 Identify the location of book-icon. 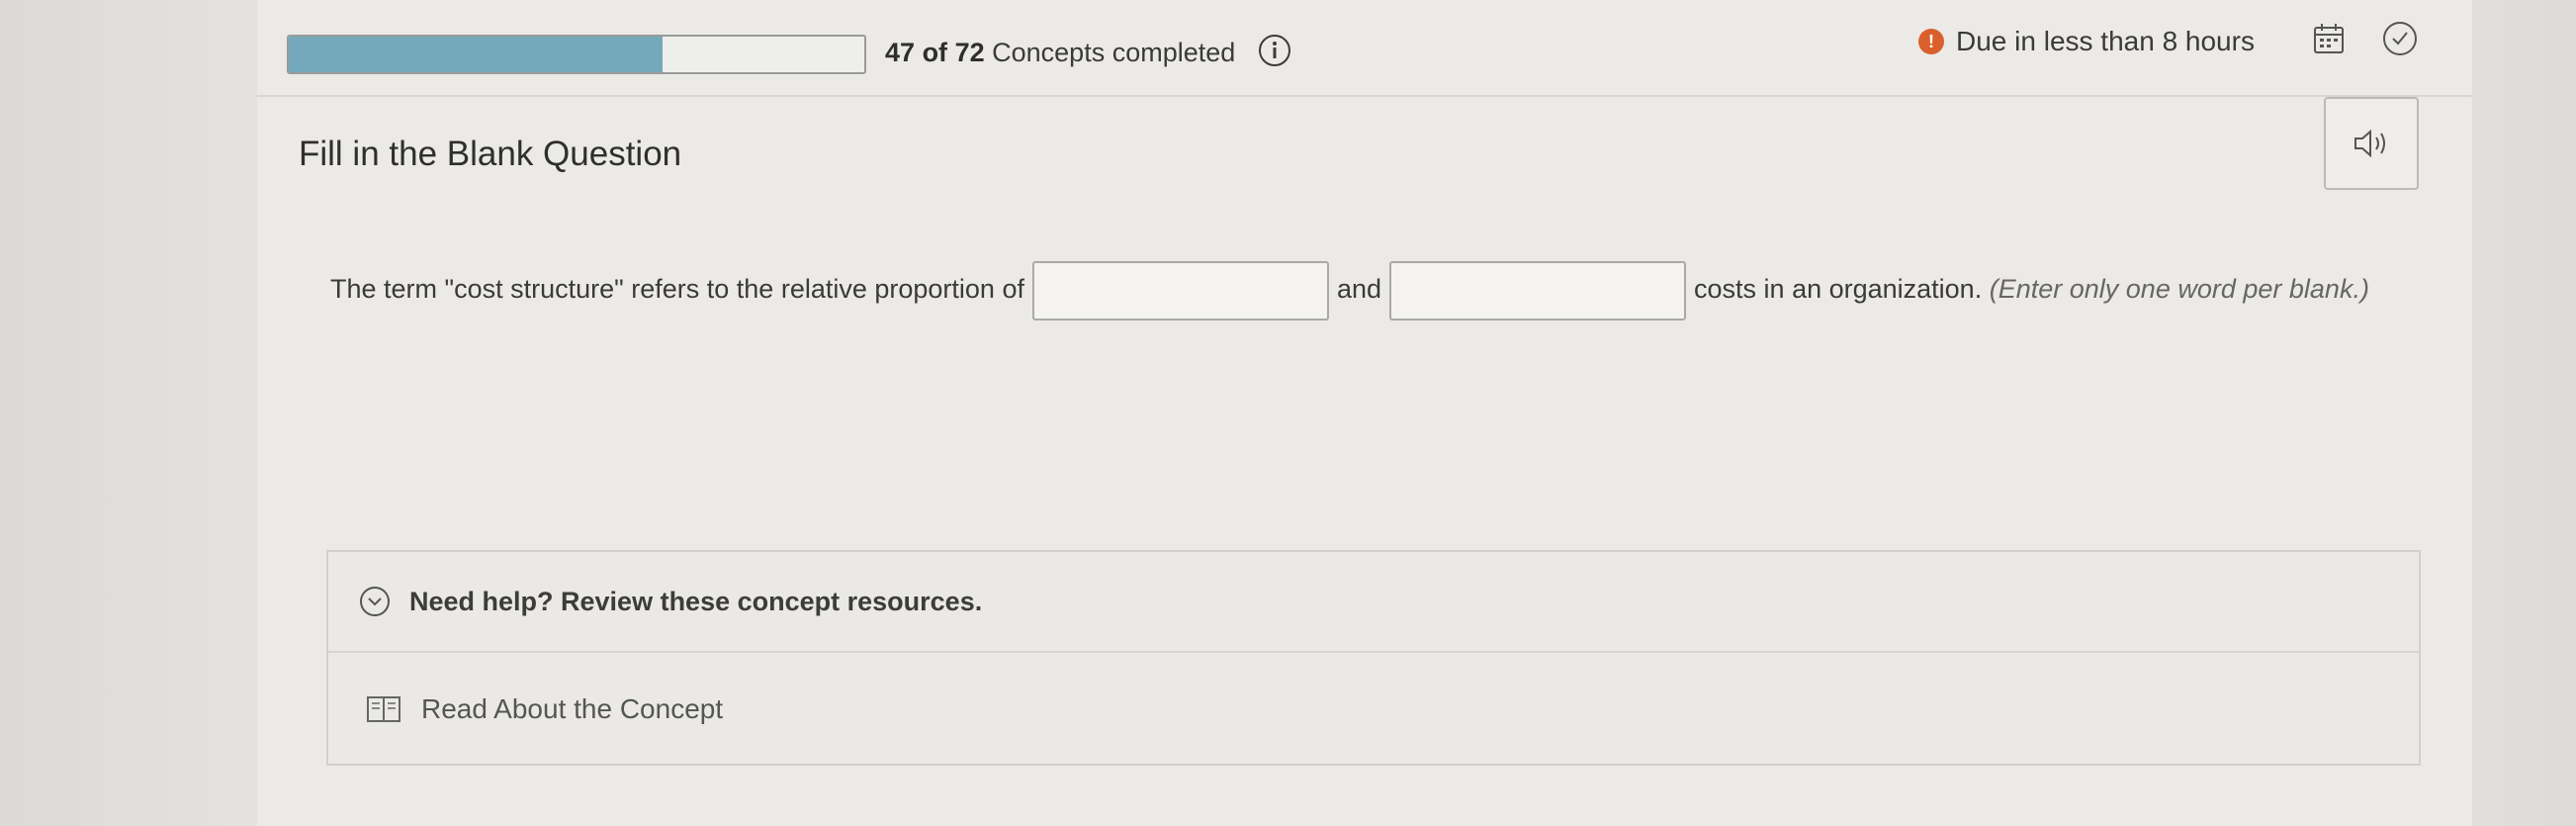
(383, 709).